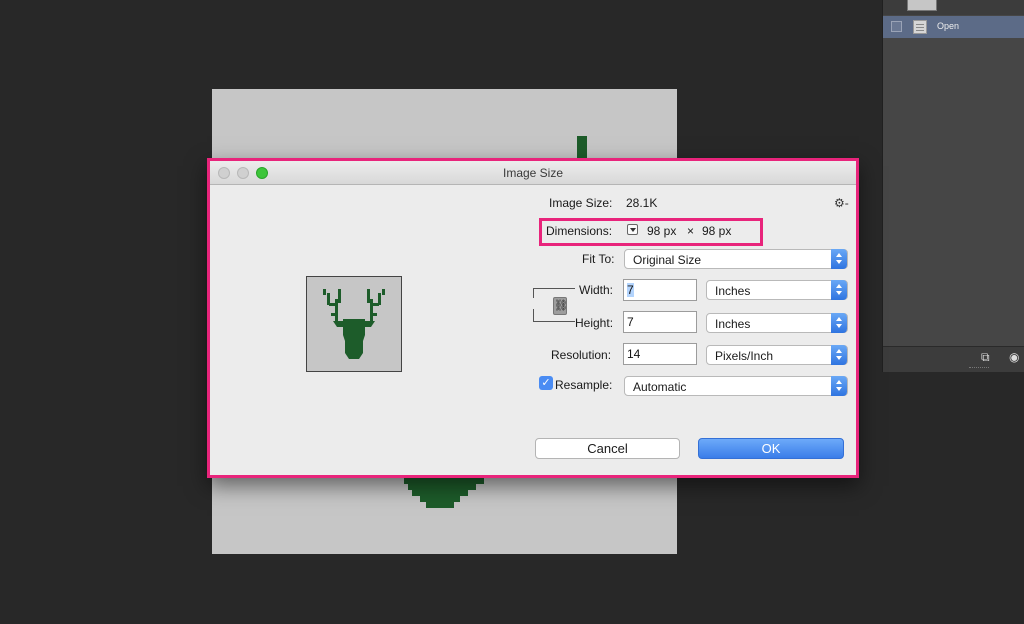 This screenshot has width=1024, height=624. Describe the element at coordinates (979, 368) in the screenshot. I see `resize-grip` at that location.